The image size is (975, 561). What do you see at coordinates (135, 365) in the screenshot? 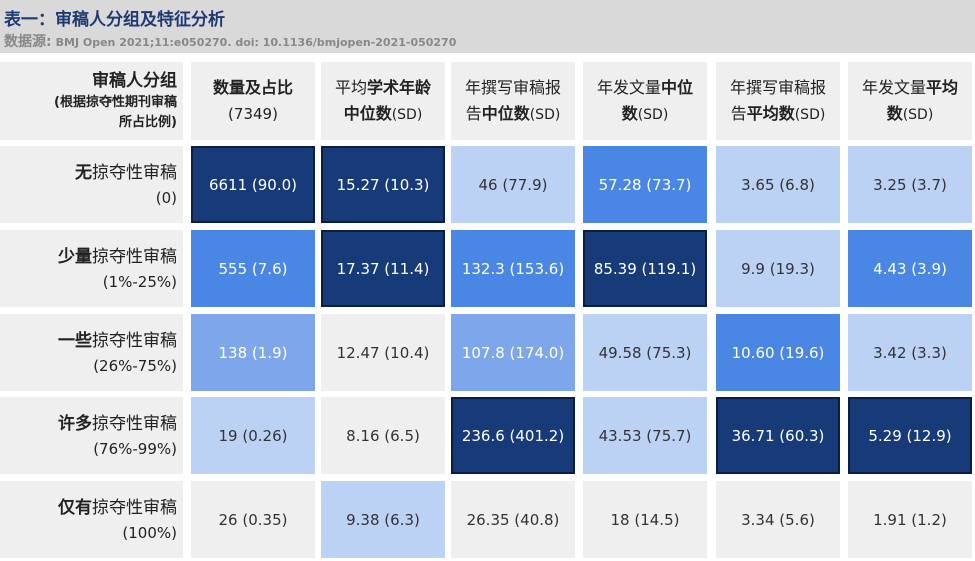
I see `row-header-range: (26%-75%)` at bounding box center [135, 365].